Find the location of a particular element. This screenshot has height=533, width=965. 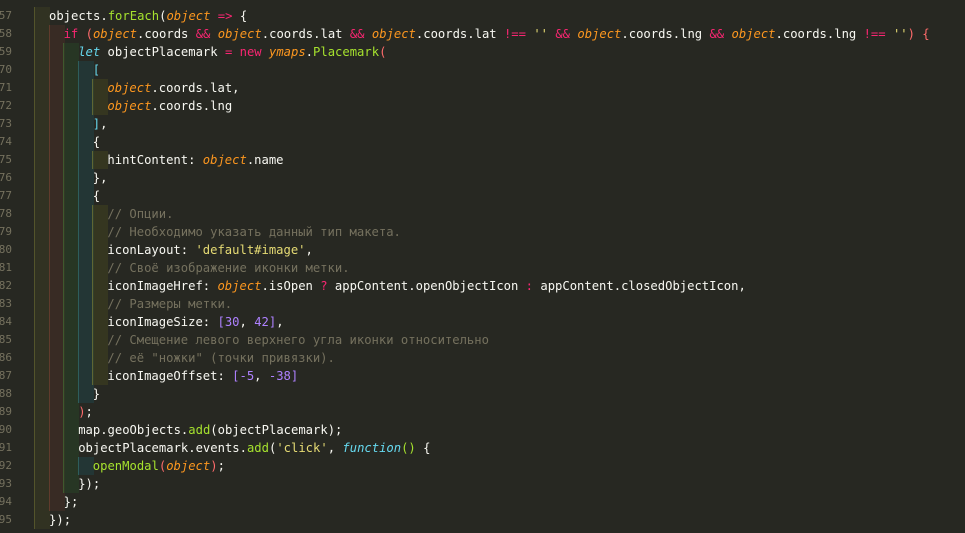

code-text: }, is located at coordinates (100, 178).